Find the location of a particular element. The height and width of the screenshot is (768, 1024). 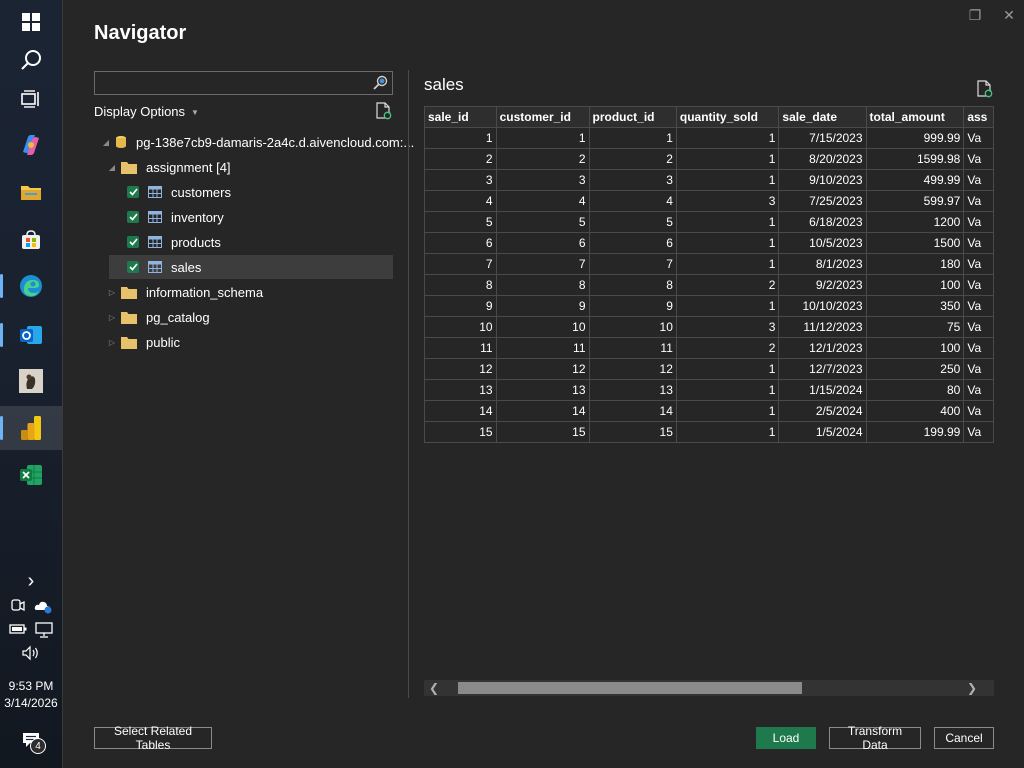

search-icon is located at coordinates (380, 83).